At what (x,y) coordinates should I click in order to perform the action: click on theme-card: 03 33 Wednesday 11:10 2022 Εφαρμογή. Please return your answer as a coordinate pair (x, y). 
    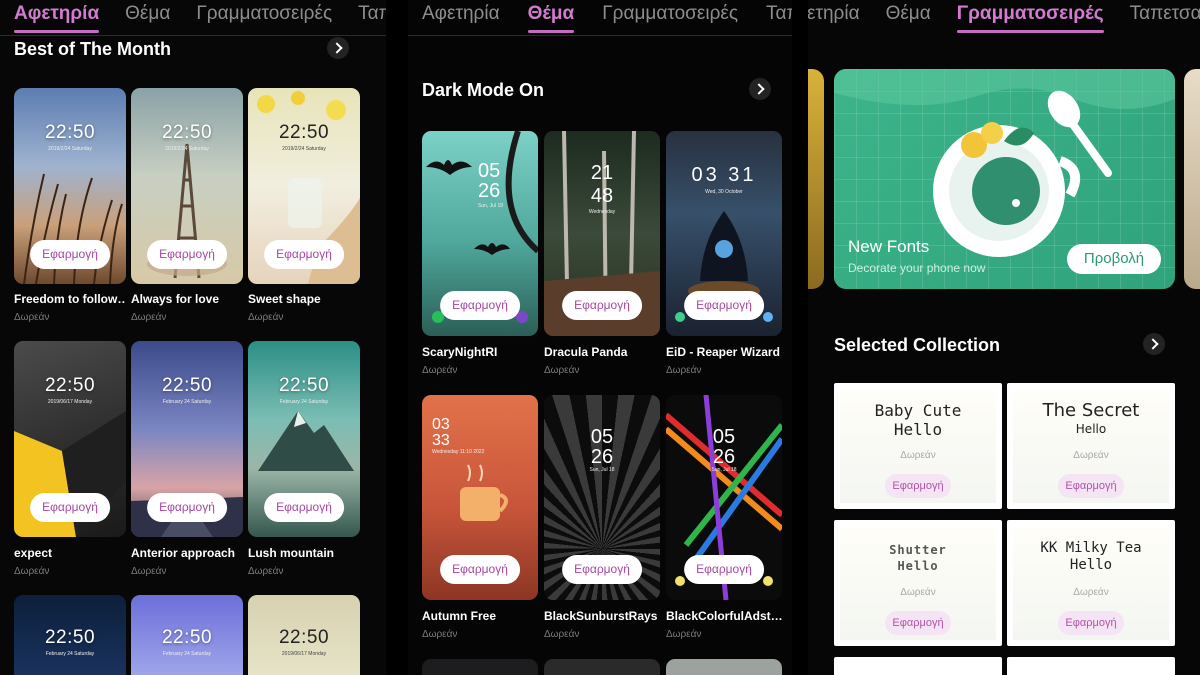
    Looking at the image, I should click on (480, 497).